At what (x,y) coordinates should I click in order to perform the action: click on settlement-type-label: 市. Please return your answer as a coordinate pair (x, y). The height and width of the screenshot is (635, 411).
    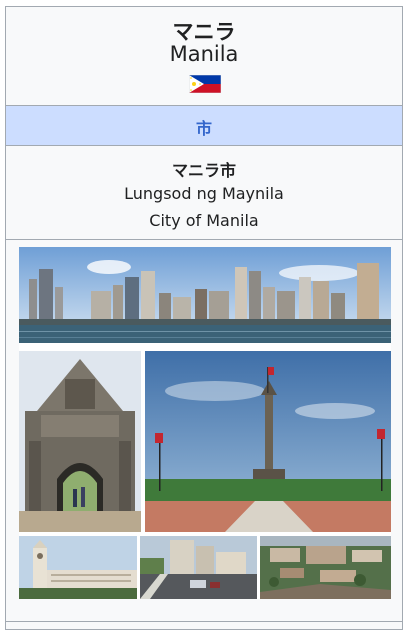
    Looking at the image, I should click on (203, 128).